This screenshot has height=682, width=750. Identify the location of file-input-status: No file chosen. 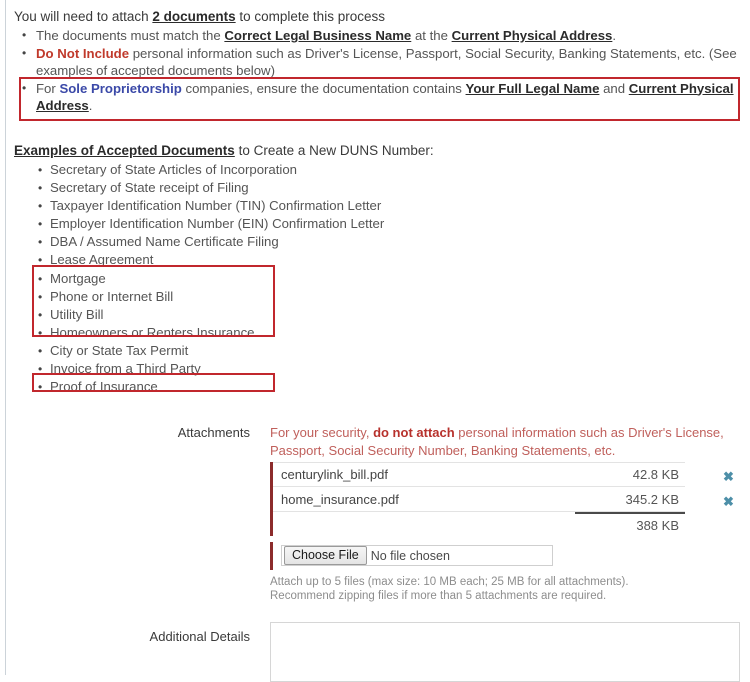
(410, 555).